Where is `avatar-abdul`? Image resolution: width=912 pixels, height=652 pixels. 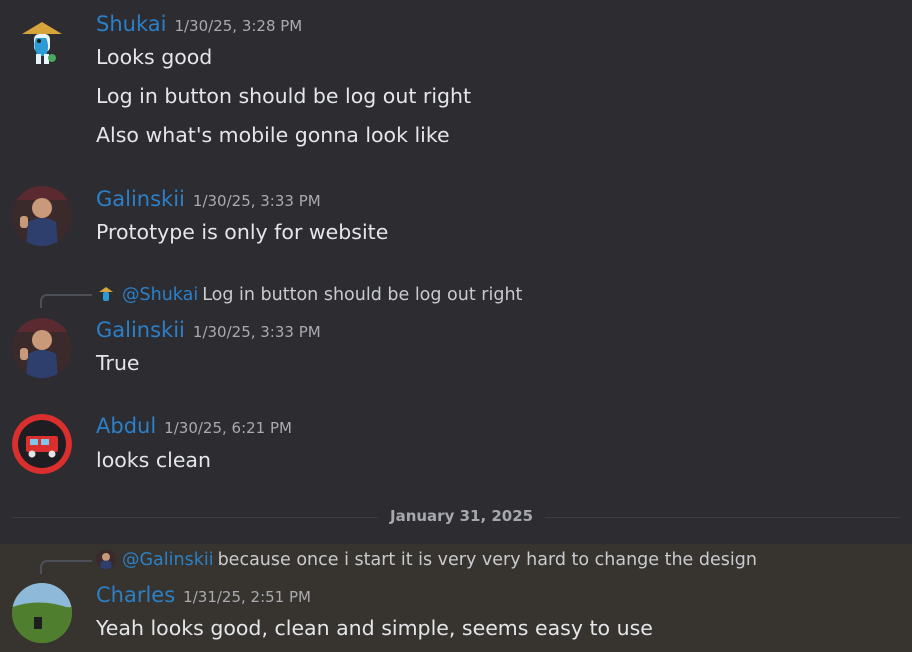 avatar-abdul is located at coordinates (42, 444).